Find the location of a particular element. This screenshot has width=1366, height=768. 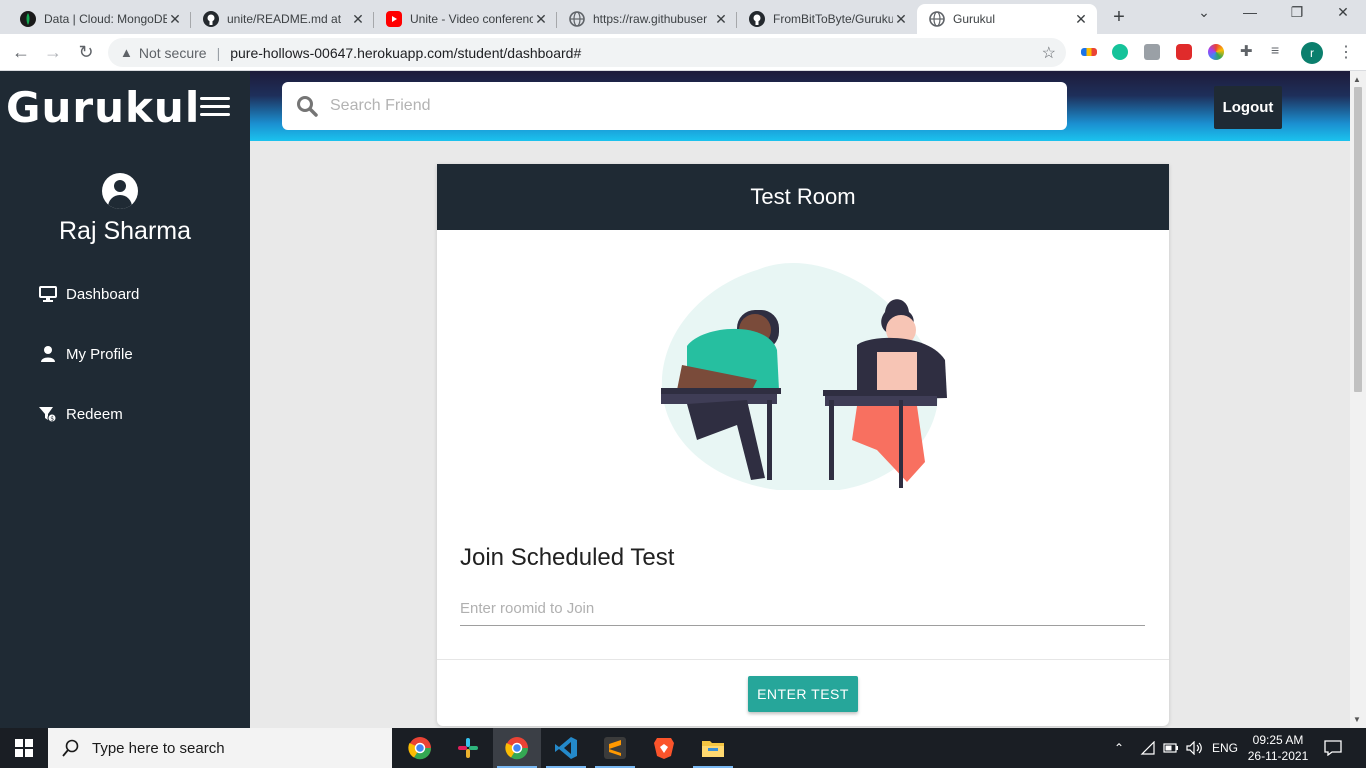

friend-search-box is located at coordinates (674, 106).